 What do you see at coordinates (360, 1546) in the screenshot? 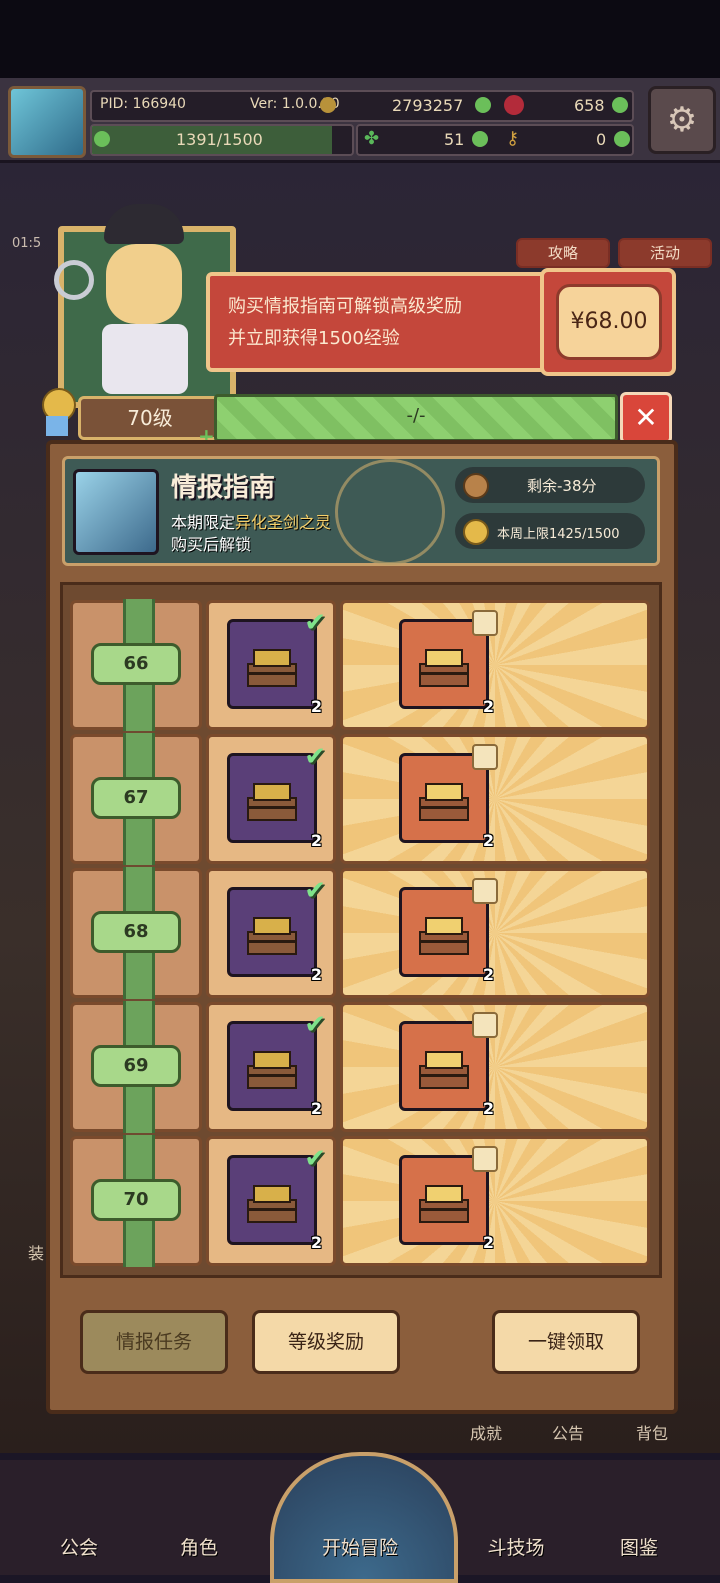
I see `nav-start-adventure: 开始冒险` at bounding box center [360, 1546].